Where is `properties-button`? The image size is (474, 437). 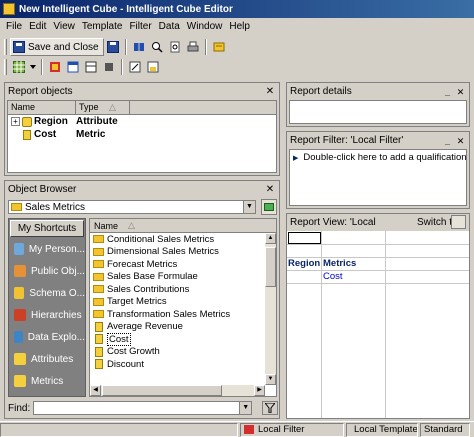
properties-button is located at coordinates (219, 47).